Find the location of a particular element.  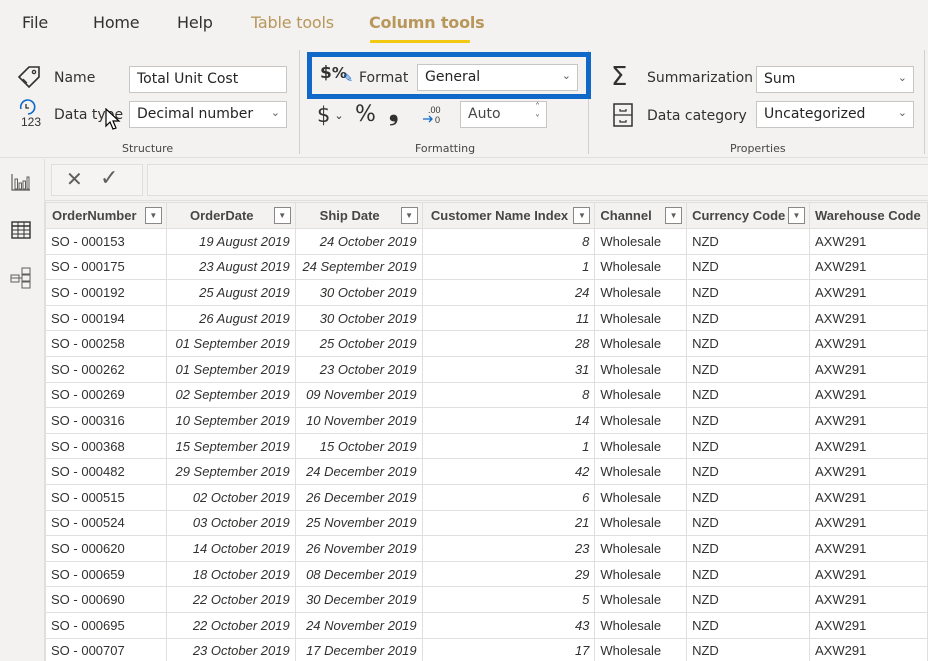

order-date-cell: 29 September 2019 is located at coordinates (230, 471).